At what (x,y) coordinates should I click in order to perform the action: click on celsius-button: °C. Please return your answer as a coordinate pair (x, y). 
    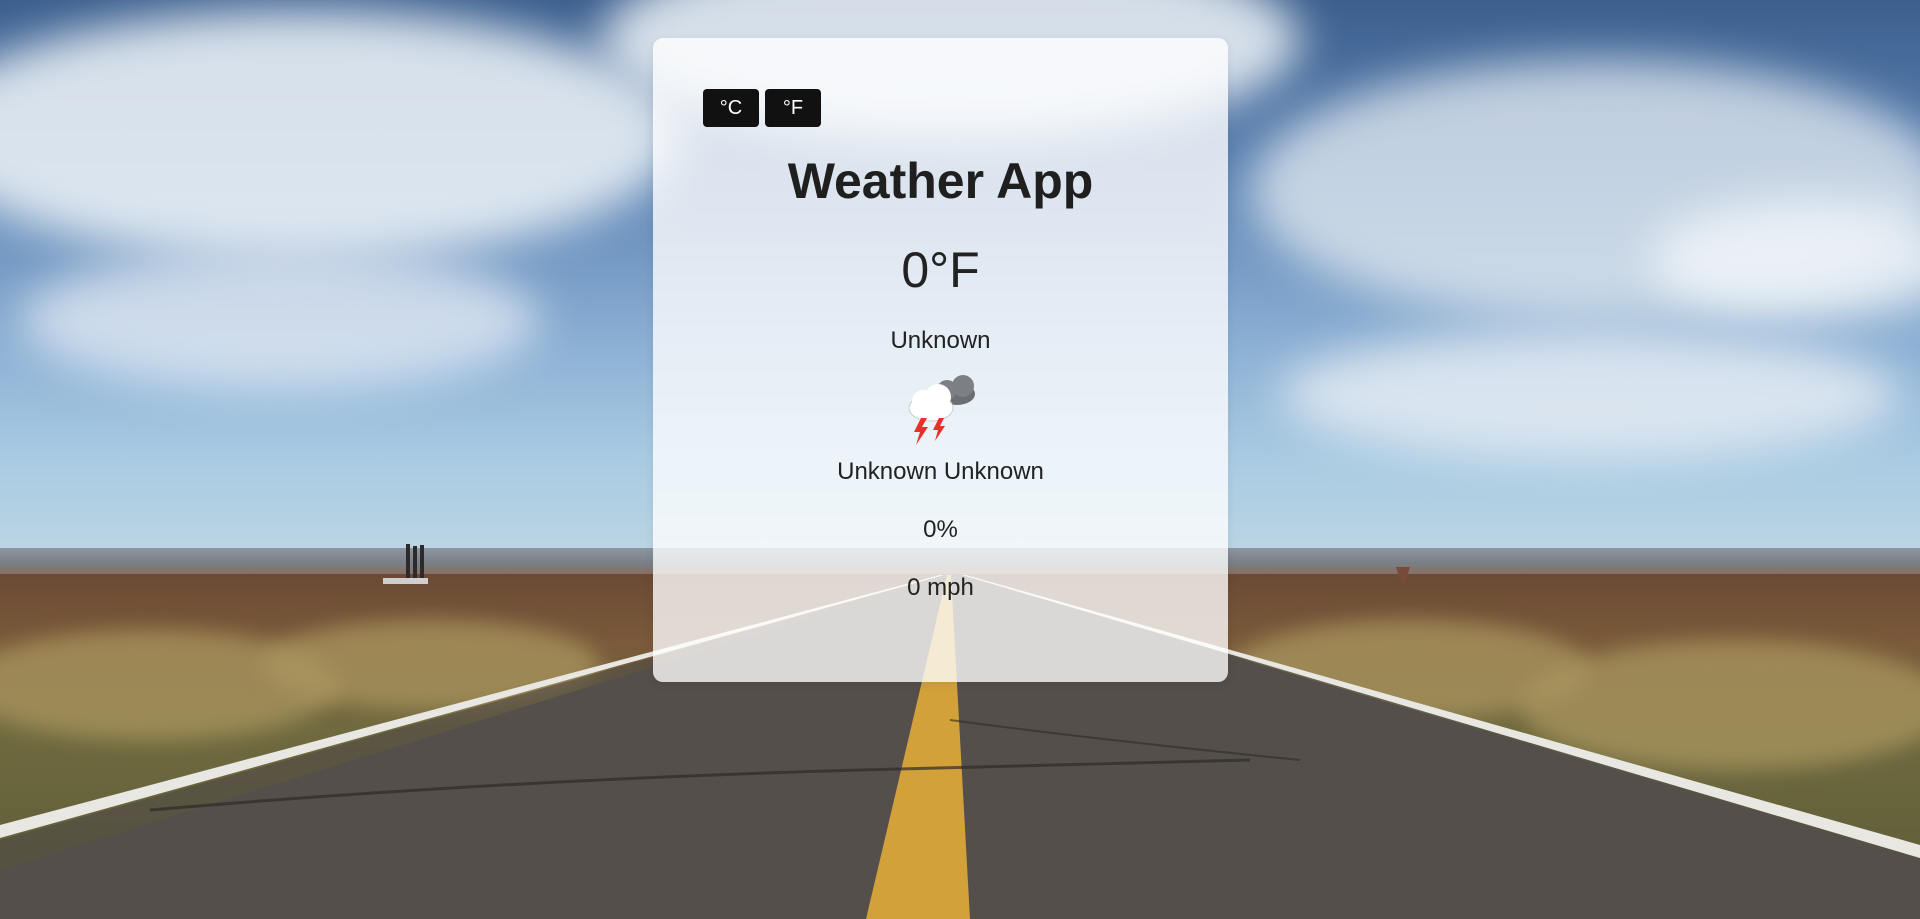
    Looking at the image, I should click on (731, 108).